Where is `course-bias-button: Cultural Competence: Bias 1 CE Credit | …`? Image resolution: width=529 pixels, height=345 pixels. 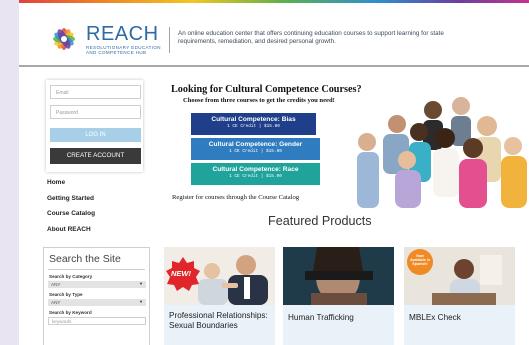 course-bias-button: Cultural Competence: Bias 1 CE Credit | … is located at coordinates (253, 124).